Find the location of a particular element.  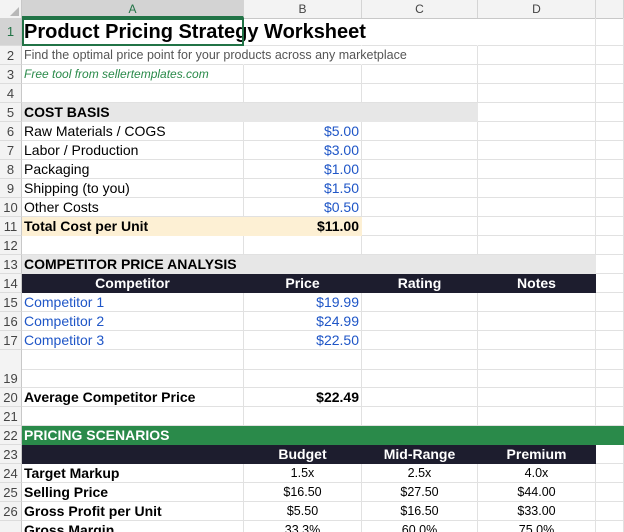

row-number: 14 is located at coordinates (11, 283).